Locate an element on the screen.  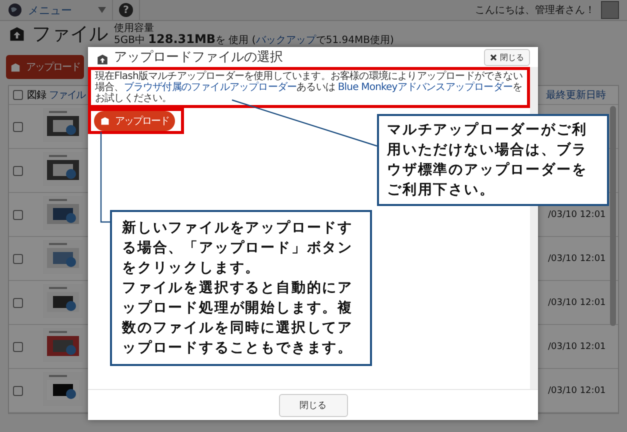
column-header: 最終更新日時 is located at coordinates (576, 95).